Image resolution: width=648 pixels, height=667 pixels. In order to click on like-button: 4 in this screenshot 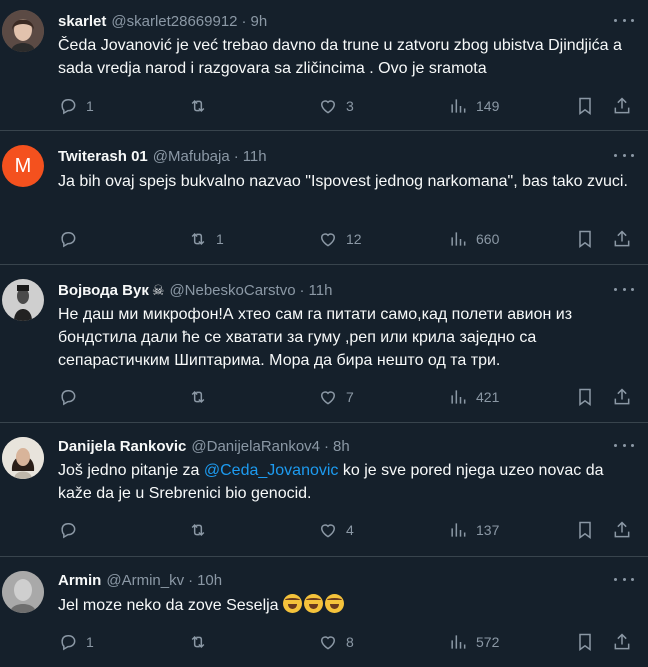, I will do `click(336, 530)`.